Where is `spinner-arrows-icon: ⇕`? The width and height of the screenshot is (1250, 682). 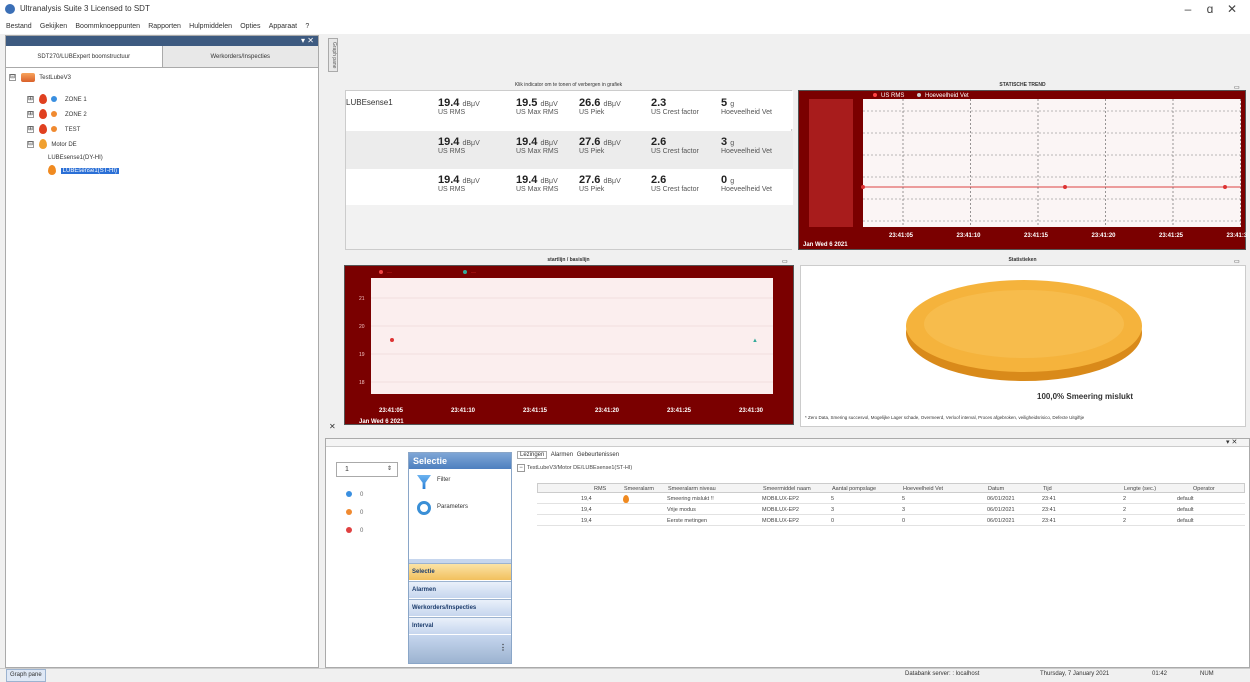
spinner-arrows-icon: ⇕ is located at coordinates (389, 469).